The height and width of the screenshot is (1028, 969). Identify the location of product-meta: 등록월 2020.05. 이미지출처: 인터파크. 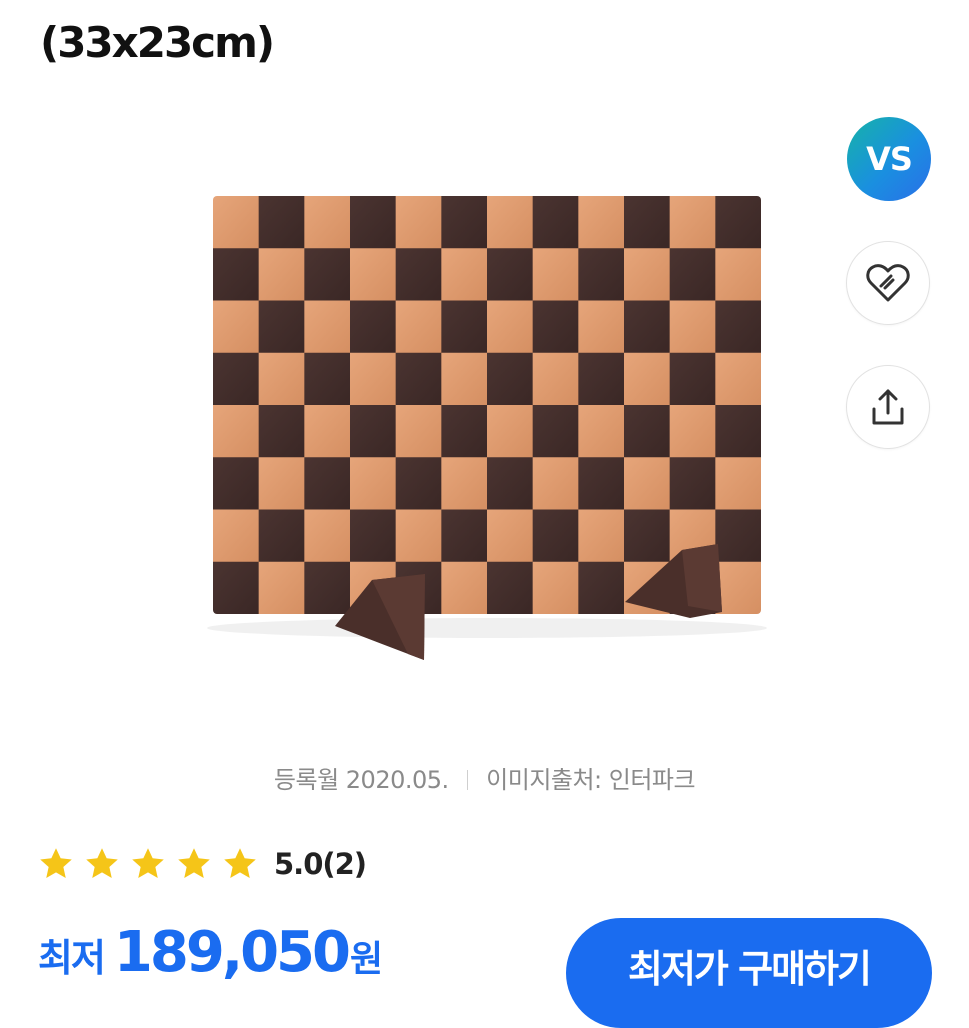
(484, 777).